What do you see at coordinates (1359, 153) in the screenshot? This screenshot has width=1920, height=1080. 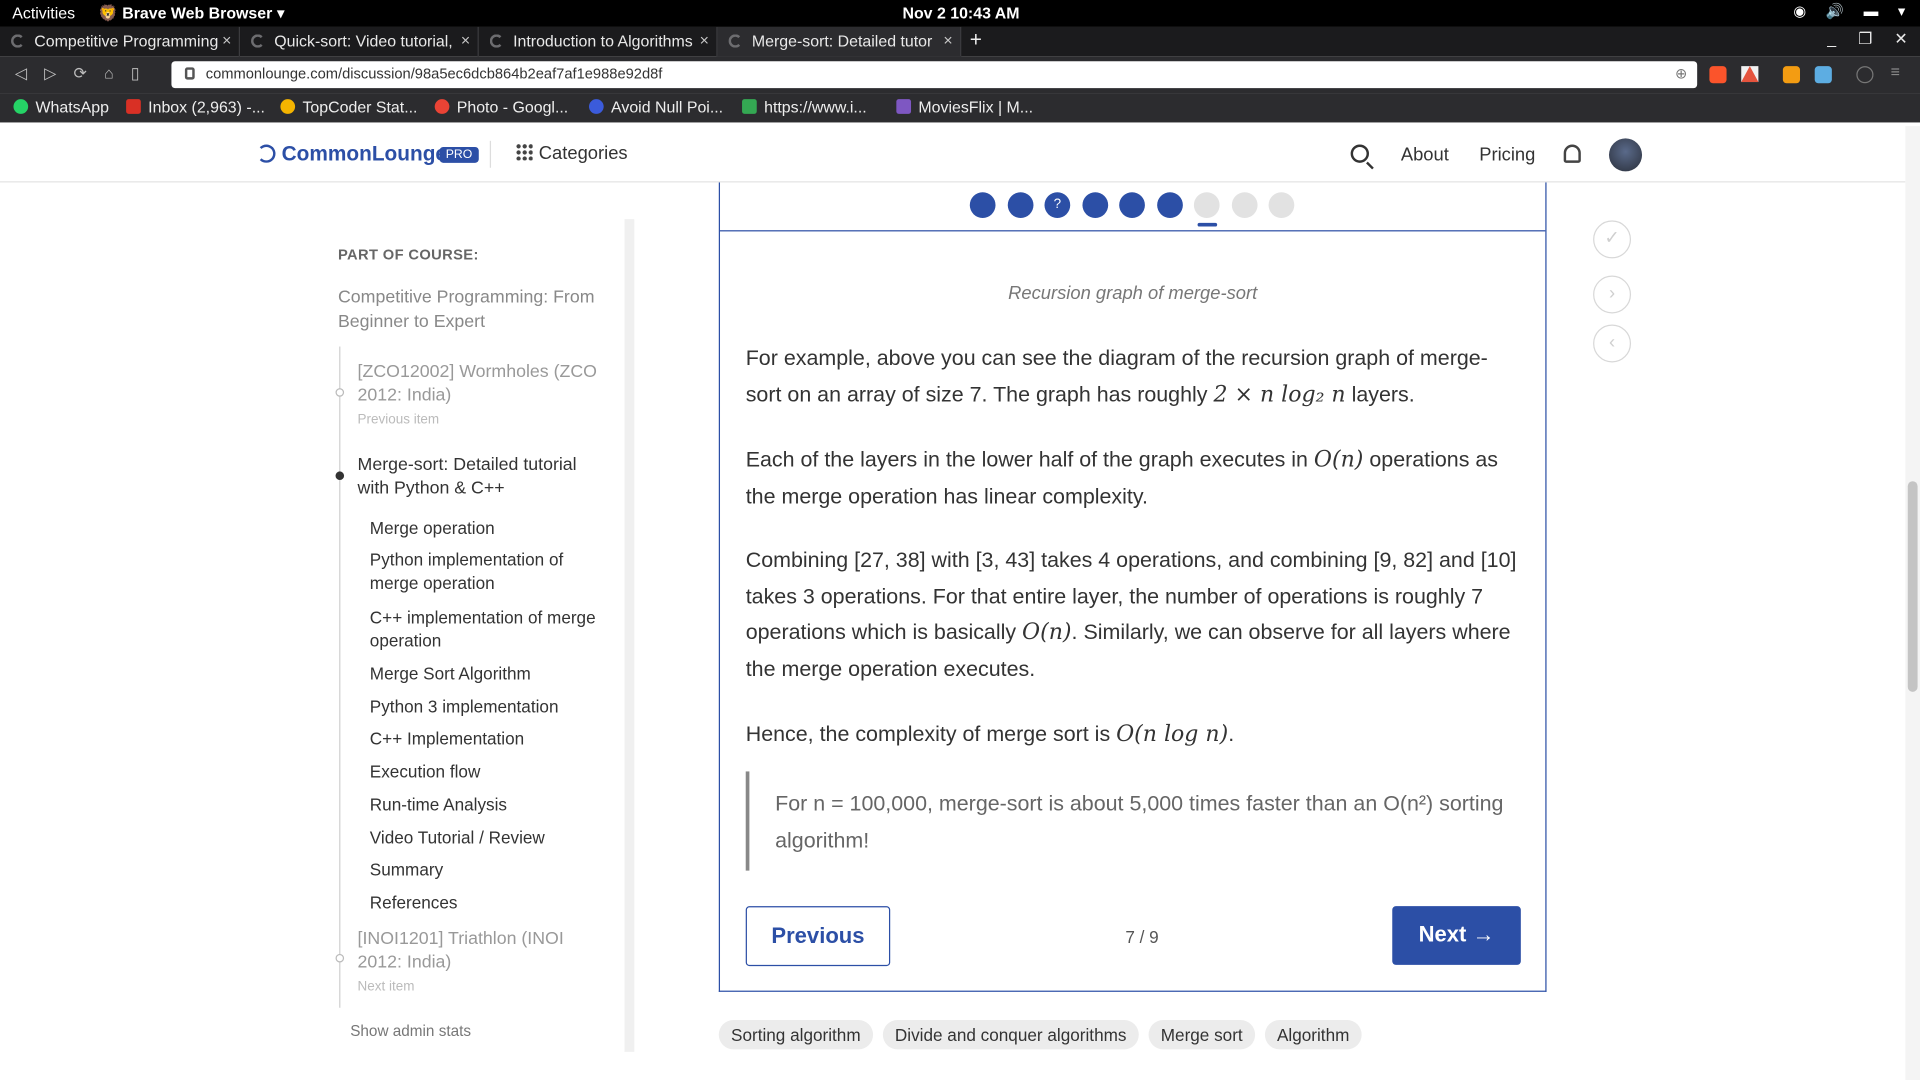 I see `search-icon` at bounding box center [1359, 153].